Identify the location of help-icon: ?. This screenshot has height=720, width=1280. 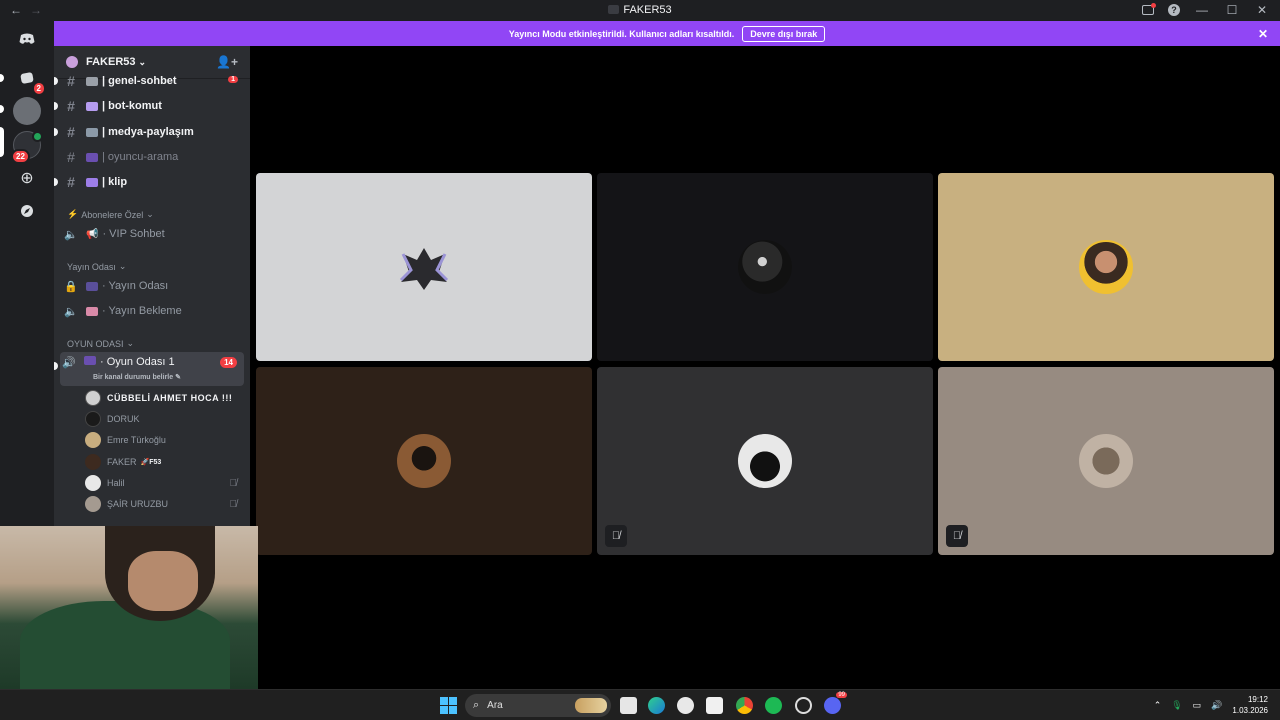
(1174, 10).